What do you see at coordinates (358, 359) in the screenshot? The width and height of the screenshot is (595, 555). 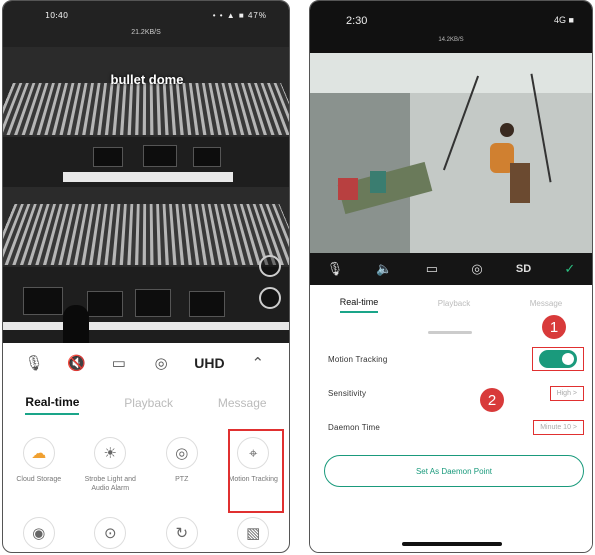 I see `motion-tracking-label: Motion Tracking` at bounding box center [358, 359].